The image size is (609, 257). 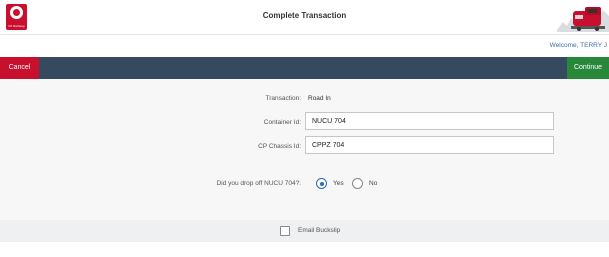 What do you see at coordinates (304, 68) in the screenshot?
I see `action-bar: Cancel Continue` at bounding box center [304, 68].